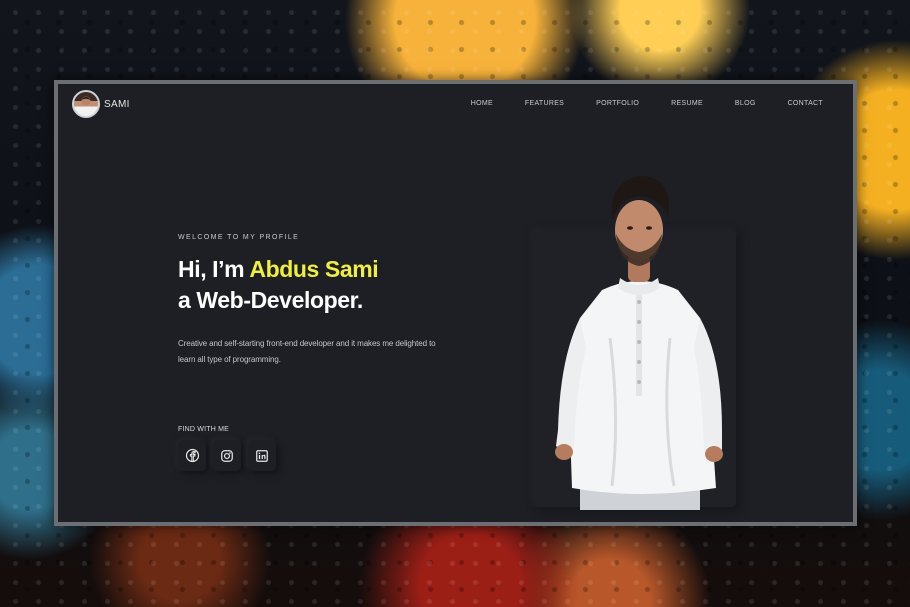 Image resolution: width=910 pixels, height=607 pixels. What do you see at coordinates (687, 103) in the screenshot?
I see `nav-resume: RESUME` at bounding box center [687, 103].